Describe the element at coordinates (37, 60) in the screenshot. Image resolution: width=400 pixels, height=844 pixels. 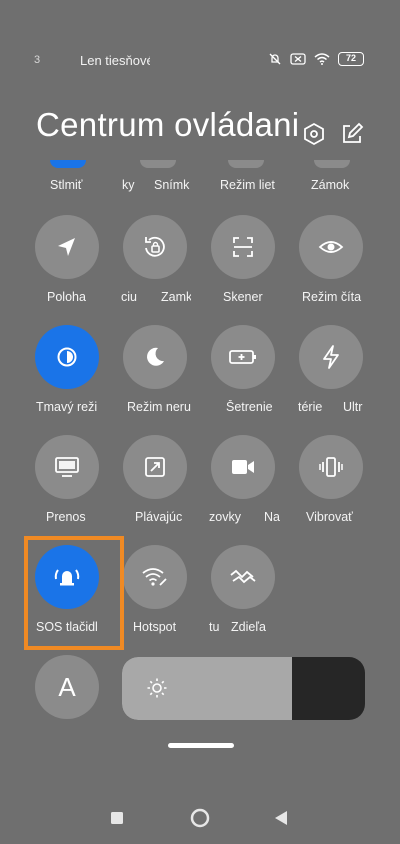
I see `status-left-glyph: 3` at that location.